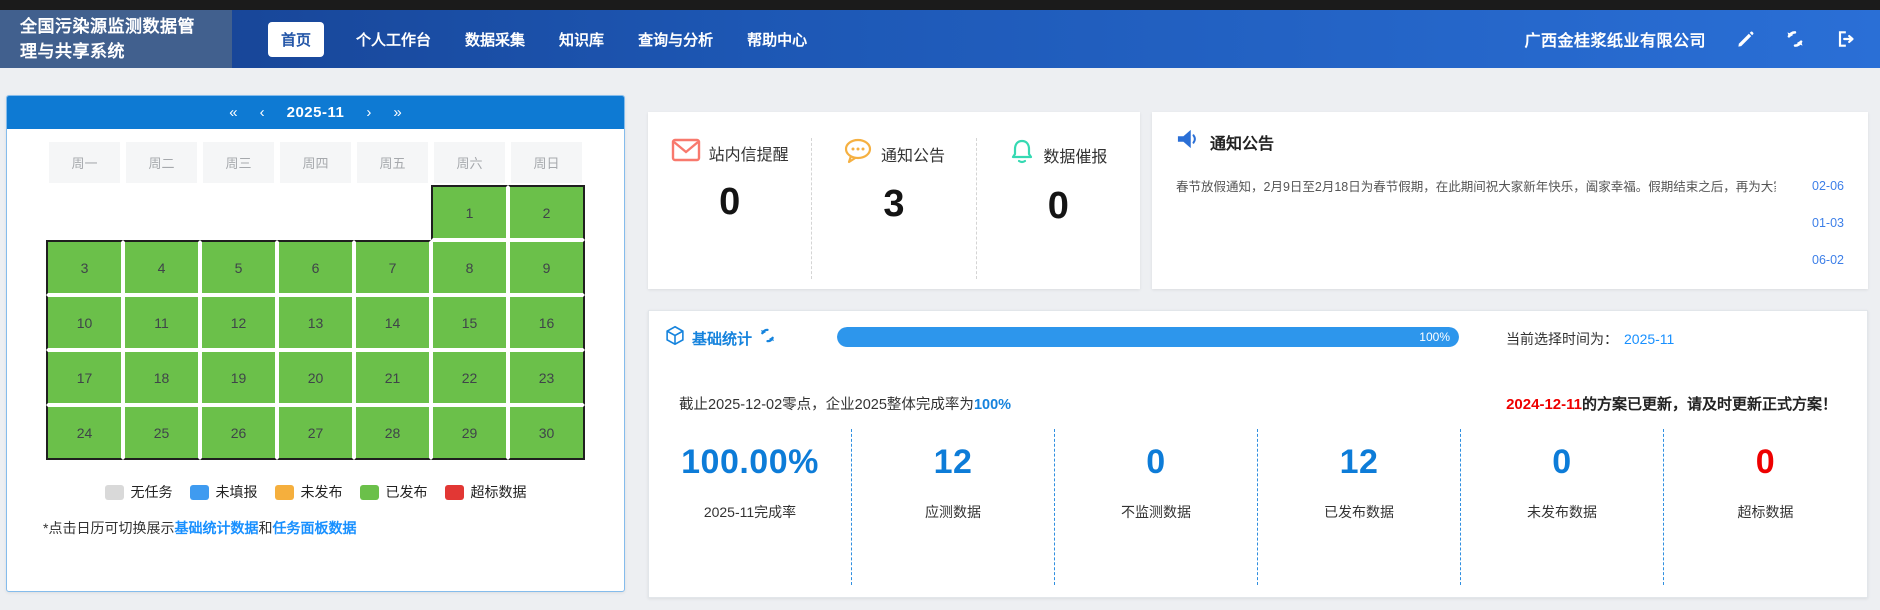 Image resolution: width=1880 pixels, height=610 pixels. I want to click on plan-update-alert: 2024-12-11的方案已更新，请及时更新正式方案！, so click(1671, 403).